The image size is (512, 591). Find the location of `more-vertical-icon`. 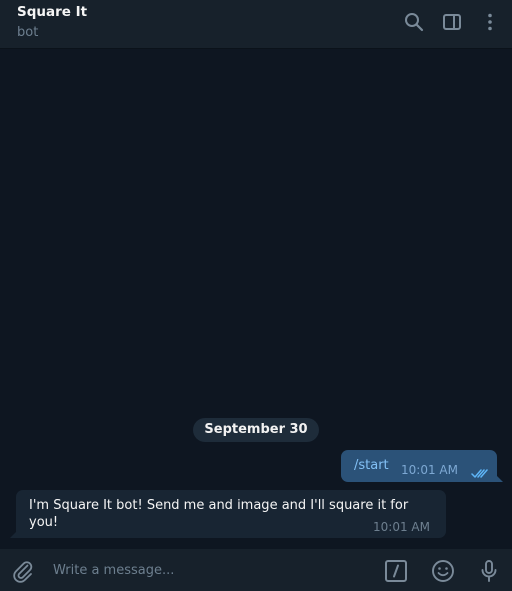

more-vertical-icon is located at coordinates (490, 22).